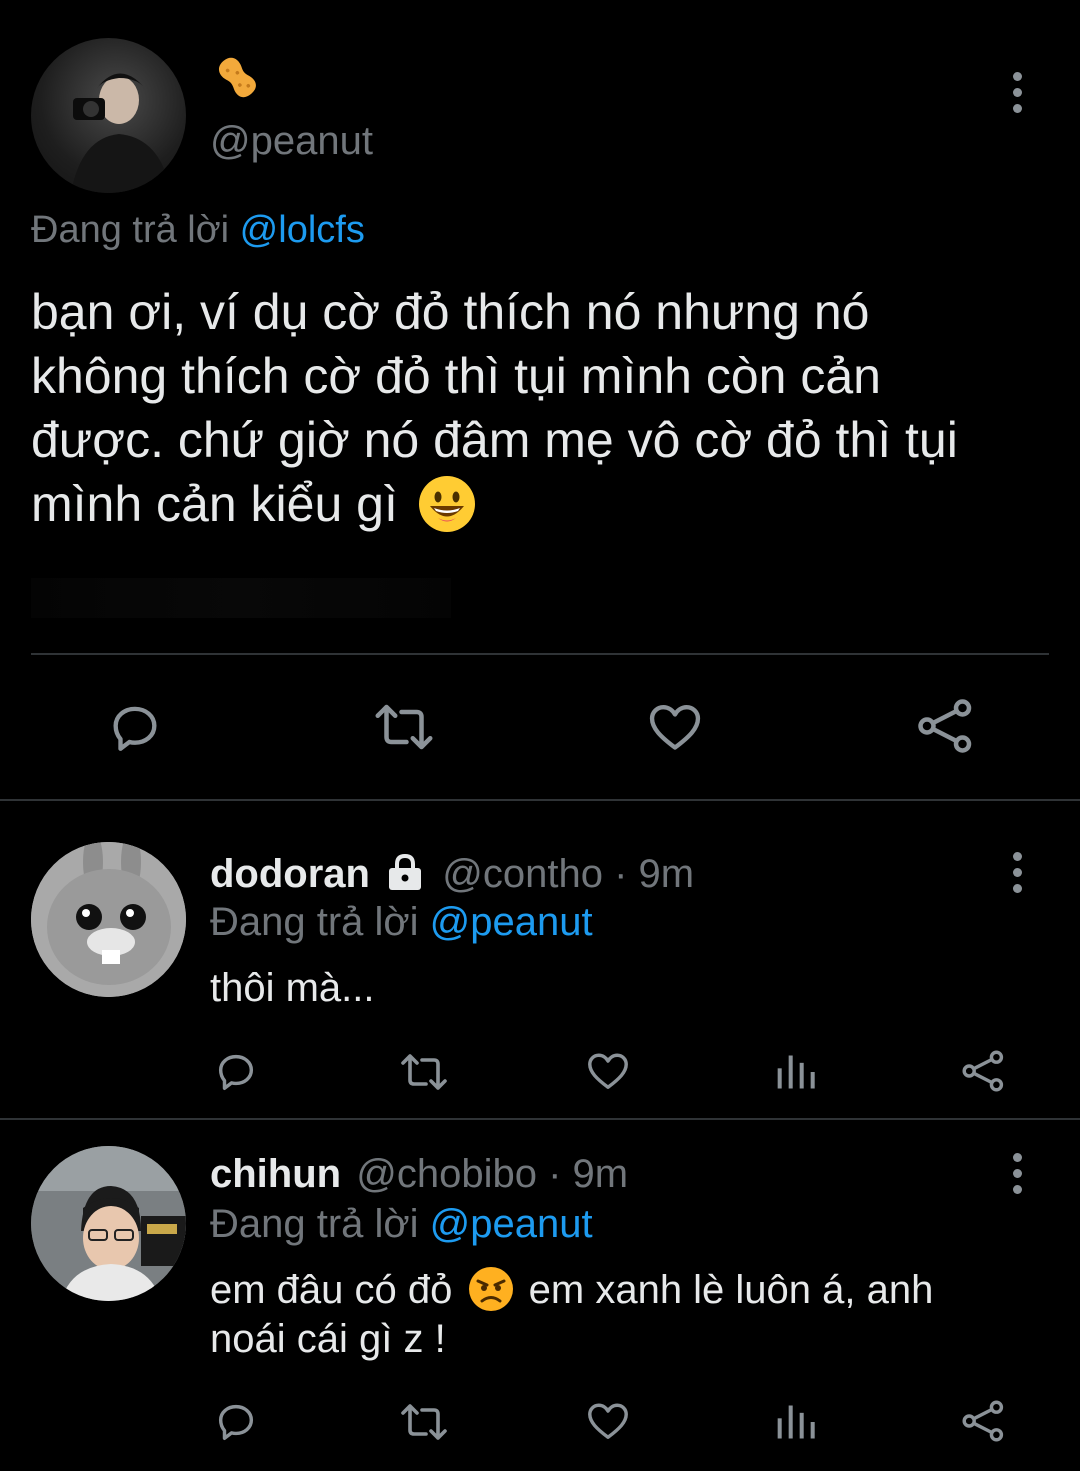  What do you see at coordinates (494, 440) in the screenshot?
I see `tweet-text-line: được. chứ giờ nó đâm mẹ vô cờ đỏ thì tụi` at bounding box center [494, 440].